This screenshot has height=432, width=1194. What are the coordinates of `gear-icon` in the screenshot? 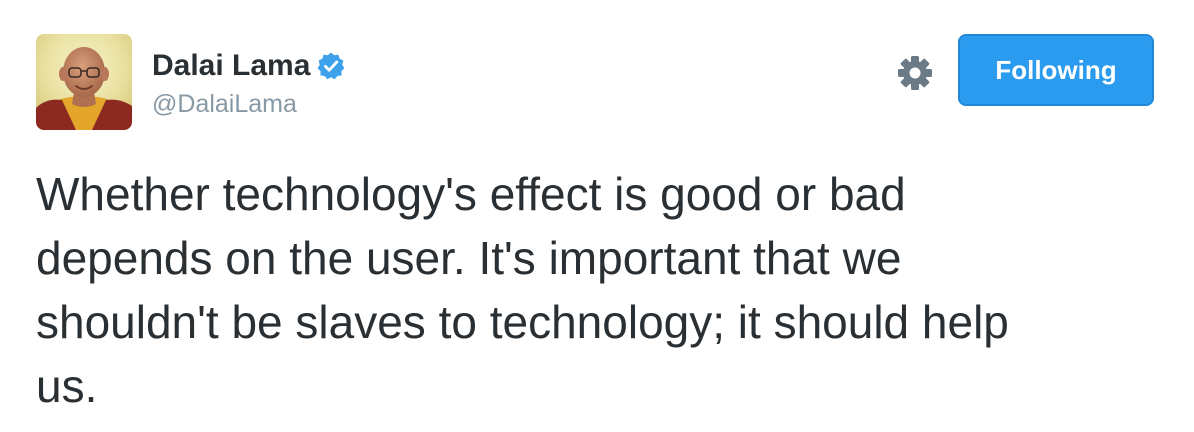 It's located at (915, 73).